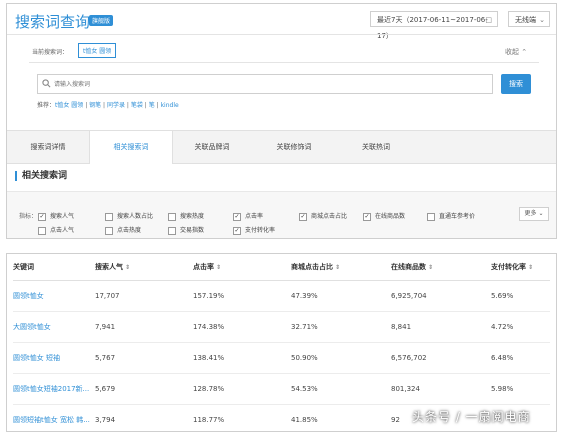 The image size is (562, 433). I want to click on metric-checkbox: ✓ 点击率, so click(248, 216).